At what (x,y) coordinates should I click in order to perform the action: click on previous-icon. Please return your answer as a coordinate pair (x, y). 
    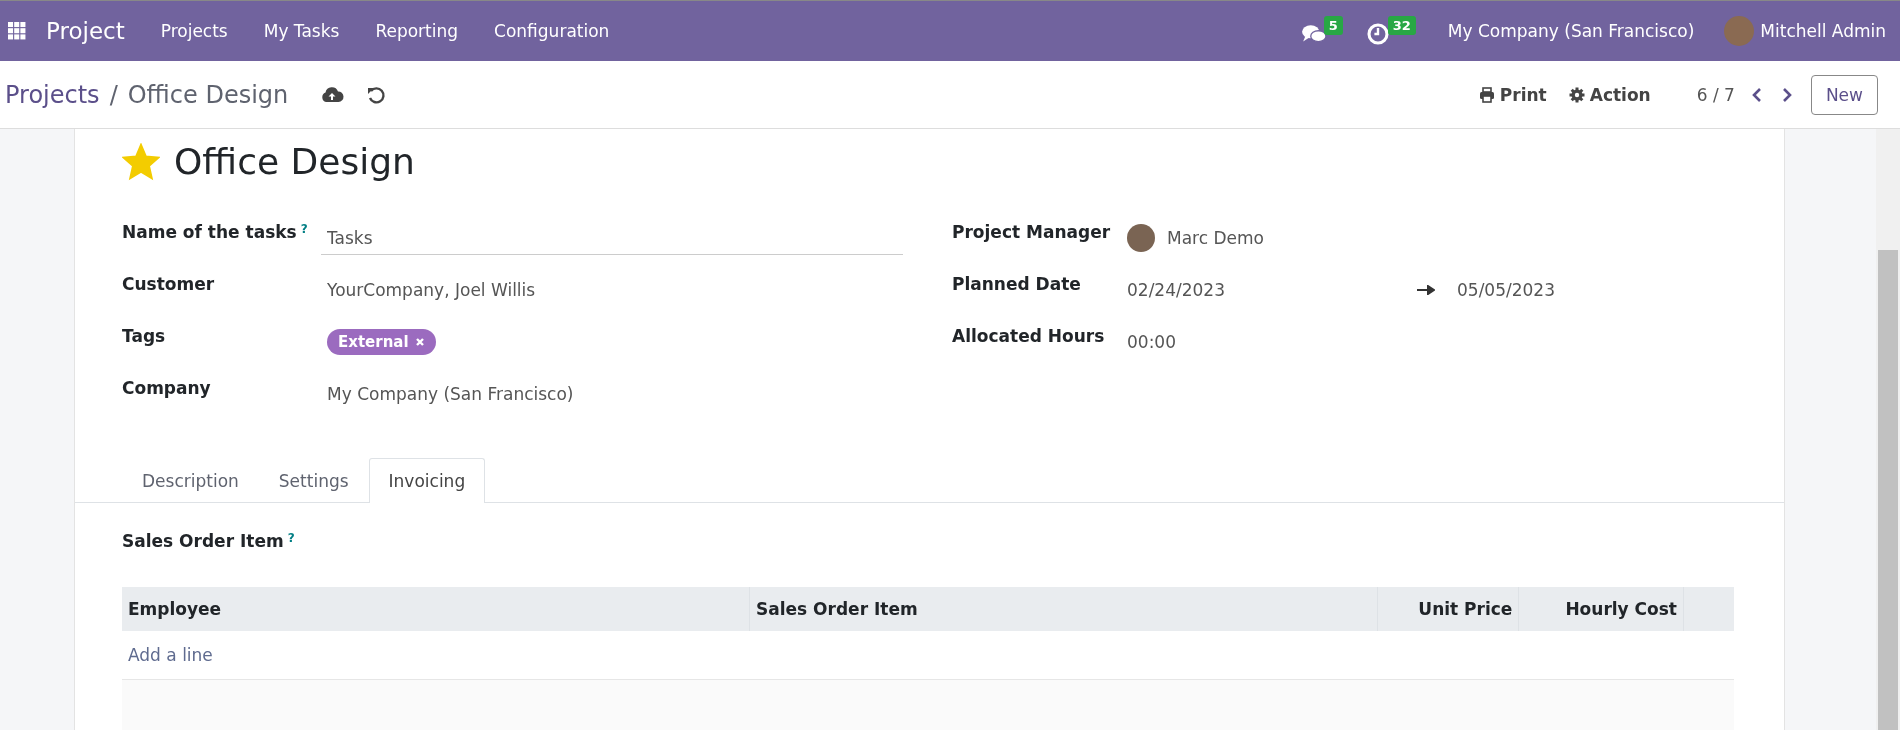
    Looking at the image, I should click on (1756, 94).